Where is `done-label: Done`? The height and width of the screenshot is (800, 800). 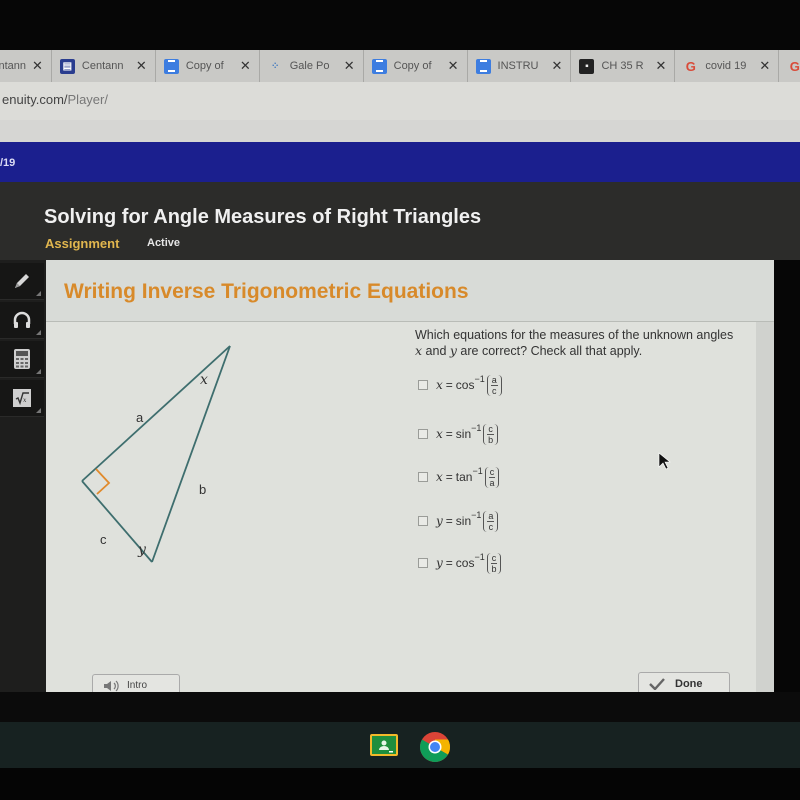
done-label: Done is located at coordinates (689, 683).